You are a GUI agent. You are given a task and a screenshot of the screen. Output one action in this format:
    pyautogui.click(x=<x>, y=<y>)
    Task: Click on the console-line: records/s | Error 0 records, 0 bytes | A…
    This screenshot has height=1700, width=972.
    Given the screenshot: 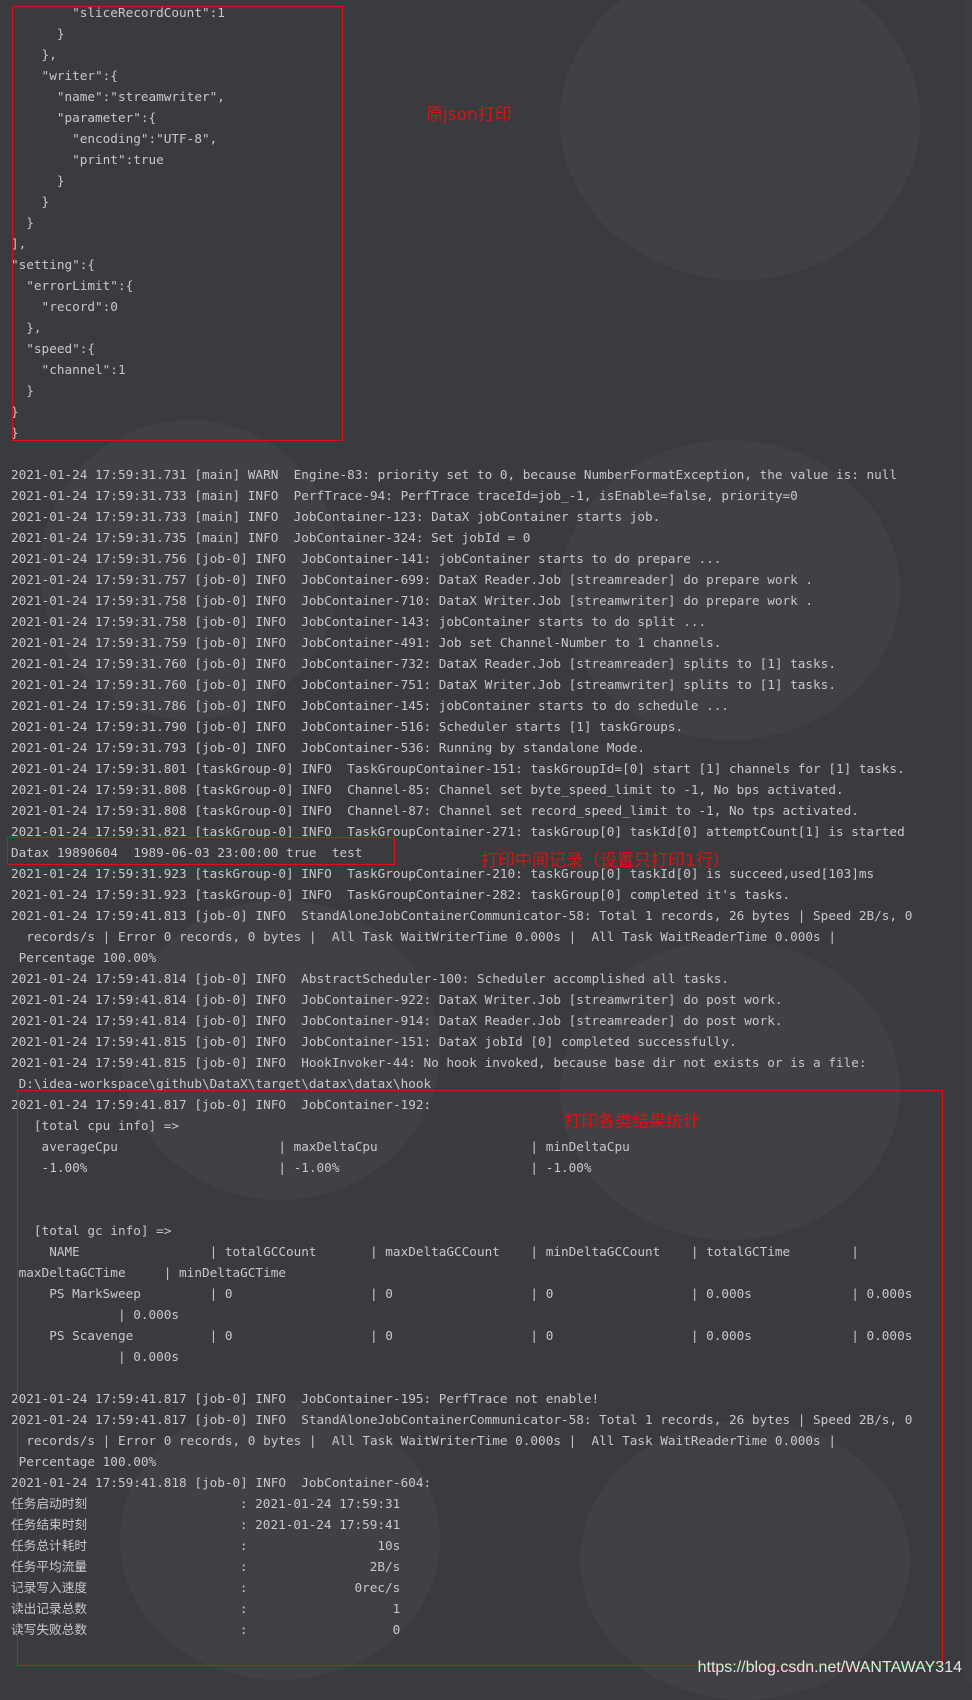 What is the action you would take?
    pyautogui.click(x=423, y=936)
    